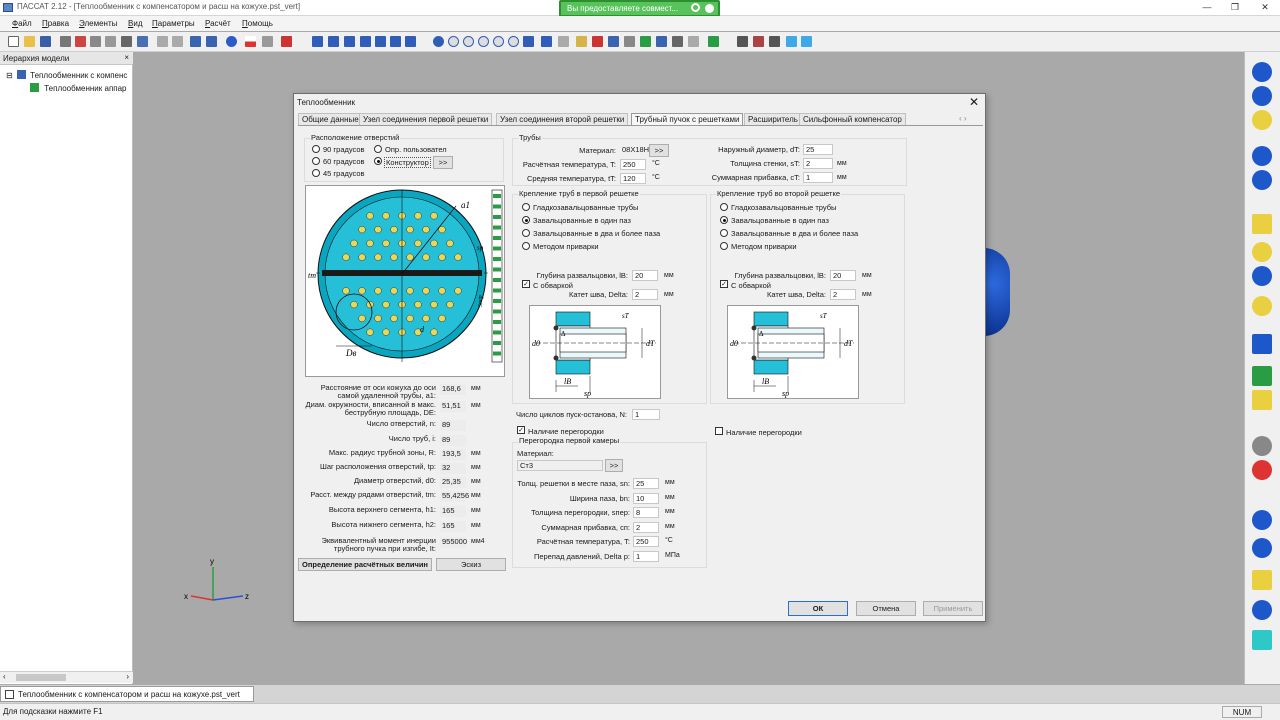  Describe the element at coordinates (687, 119) in the screenshot. I see `tab-tube-bundle: Трубный пучок с решетками` at that location.